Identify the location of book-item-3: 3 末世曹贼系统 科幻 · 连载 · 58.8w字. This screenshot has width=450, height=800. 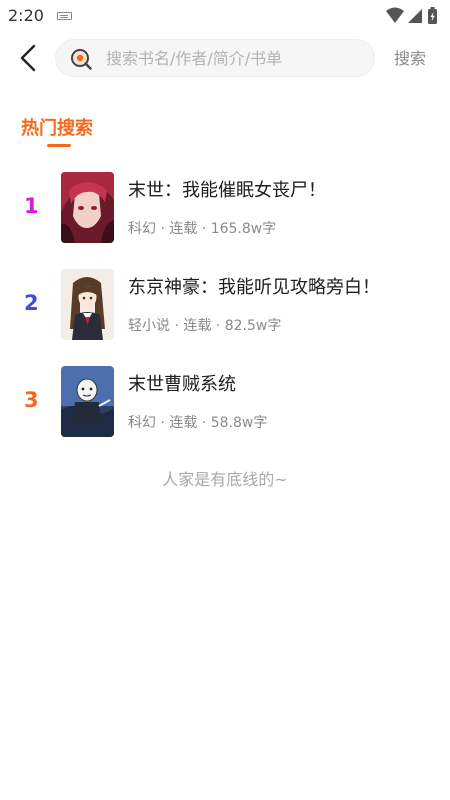
(225, 402).